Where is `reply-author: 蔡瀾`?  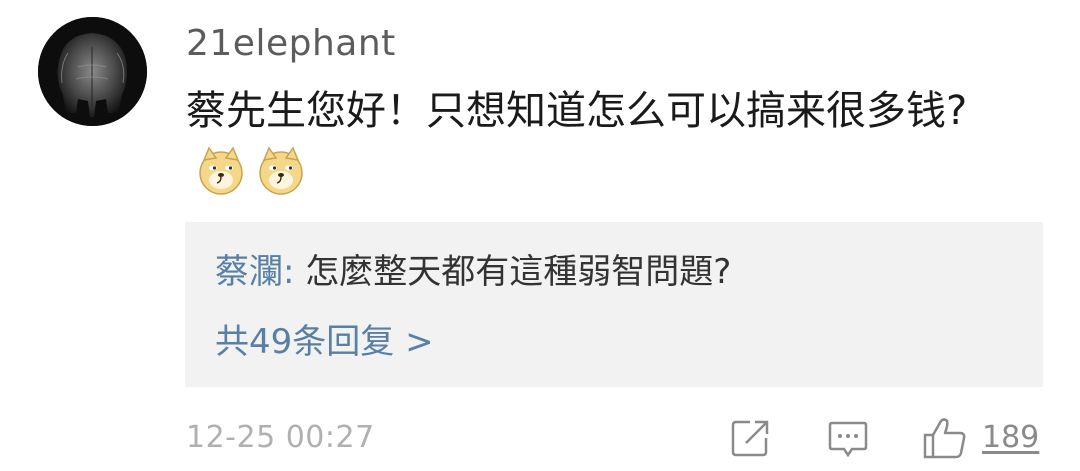 reply-author: 蔡瀾 is located at coordinates (249, 272).